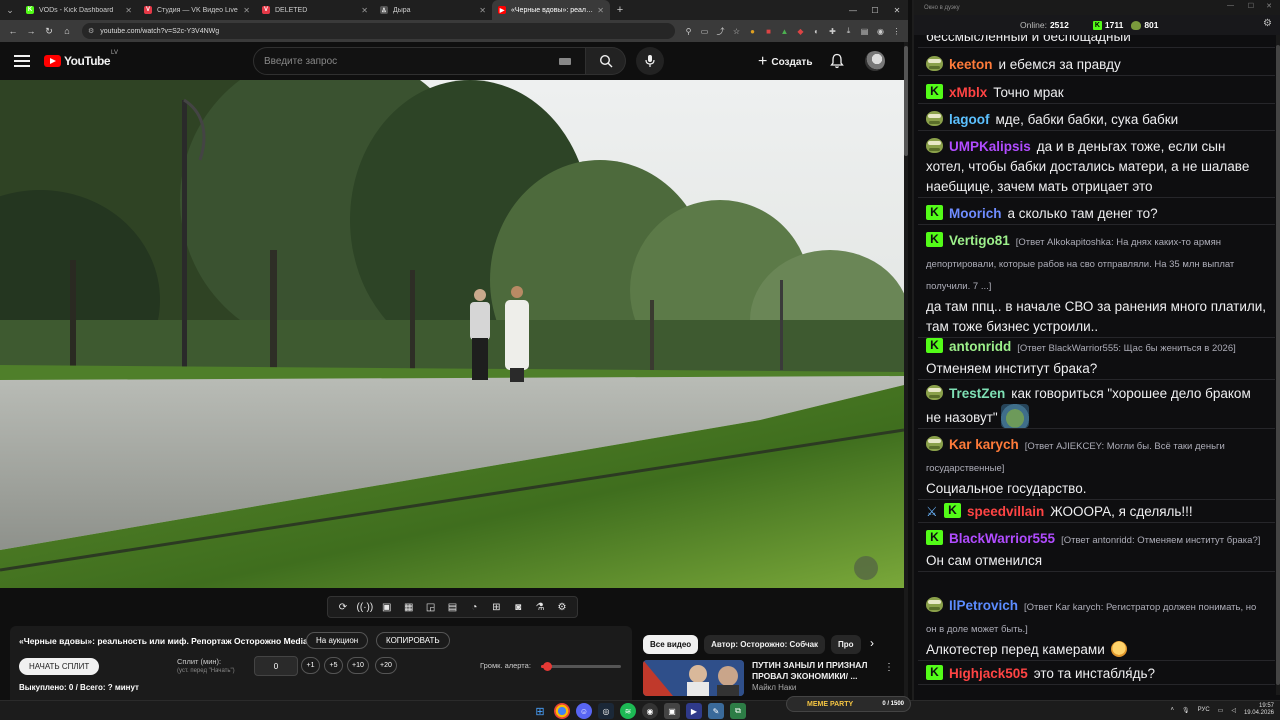  What do you see at coordinates (67, 31) in the screenshot?
I see `home-icon: ⌂` at bounding box center [67, 31].